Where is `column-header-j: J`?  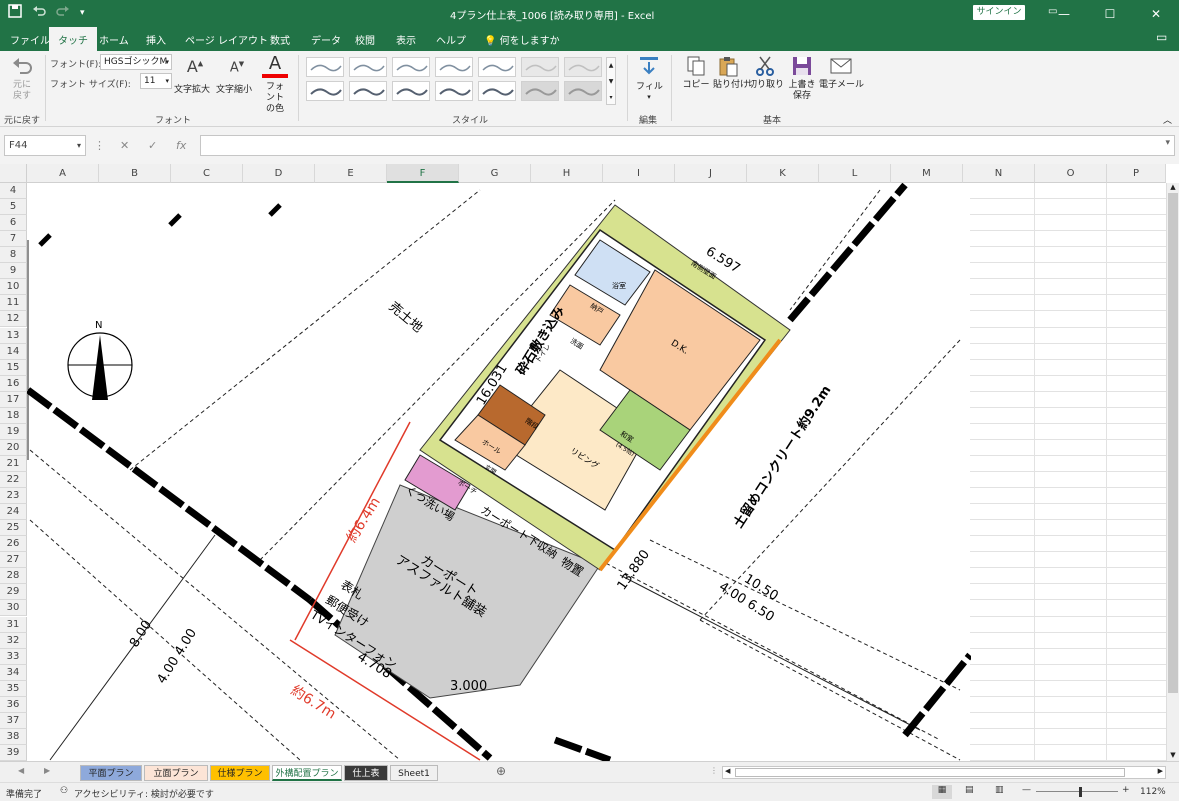 column-header-j: J is located at coordinates (711, 173).